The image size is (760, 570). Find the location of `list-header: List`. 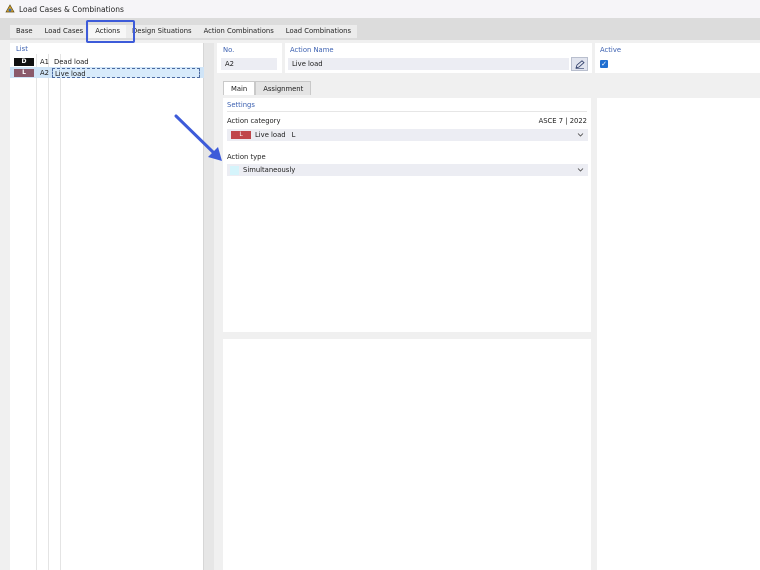

list-header: List is located at coordinates (22, 49).